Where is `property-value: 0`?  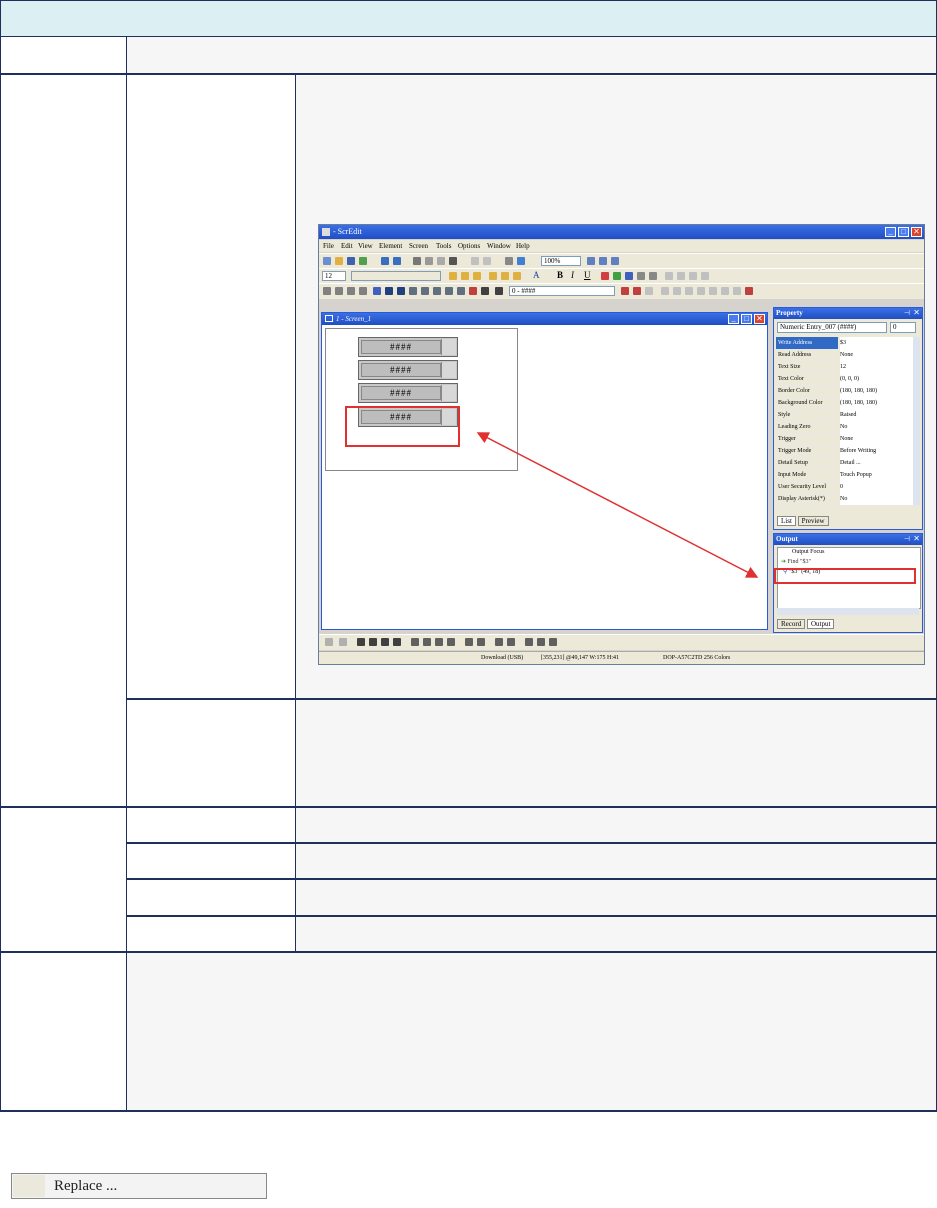
property-value: 0 is located at coordinates (876, 487).